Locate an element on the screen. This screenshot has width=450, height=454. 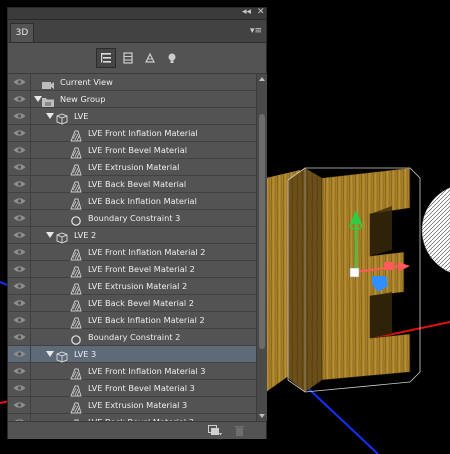
layer-row: LVE Back Bevel Material is located at coordinates (132, 184).